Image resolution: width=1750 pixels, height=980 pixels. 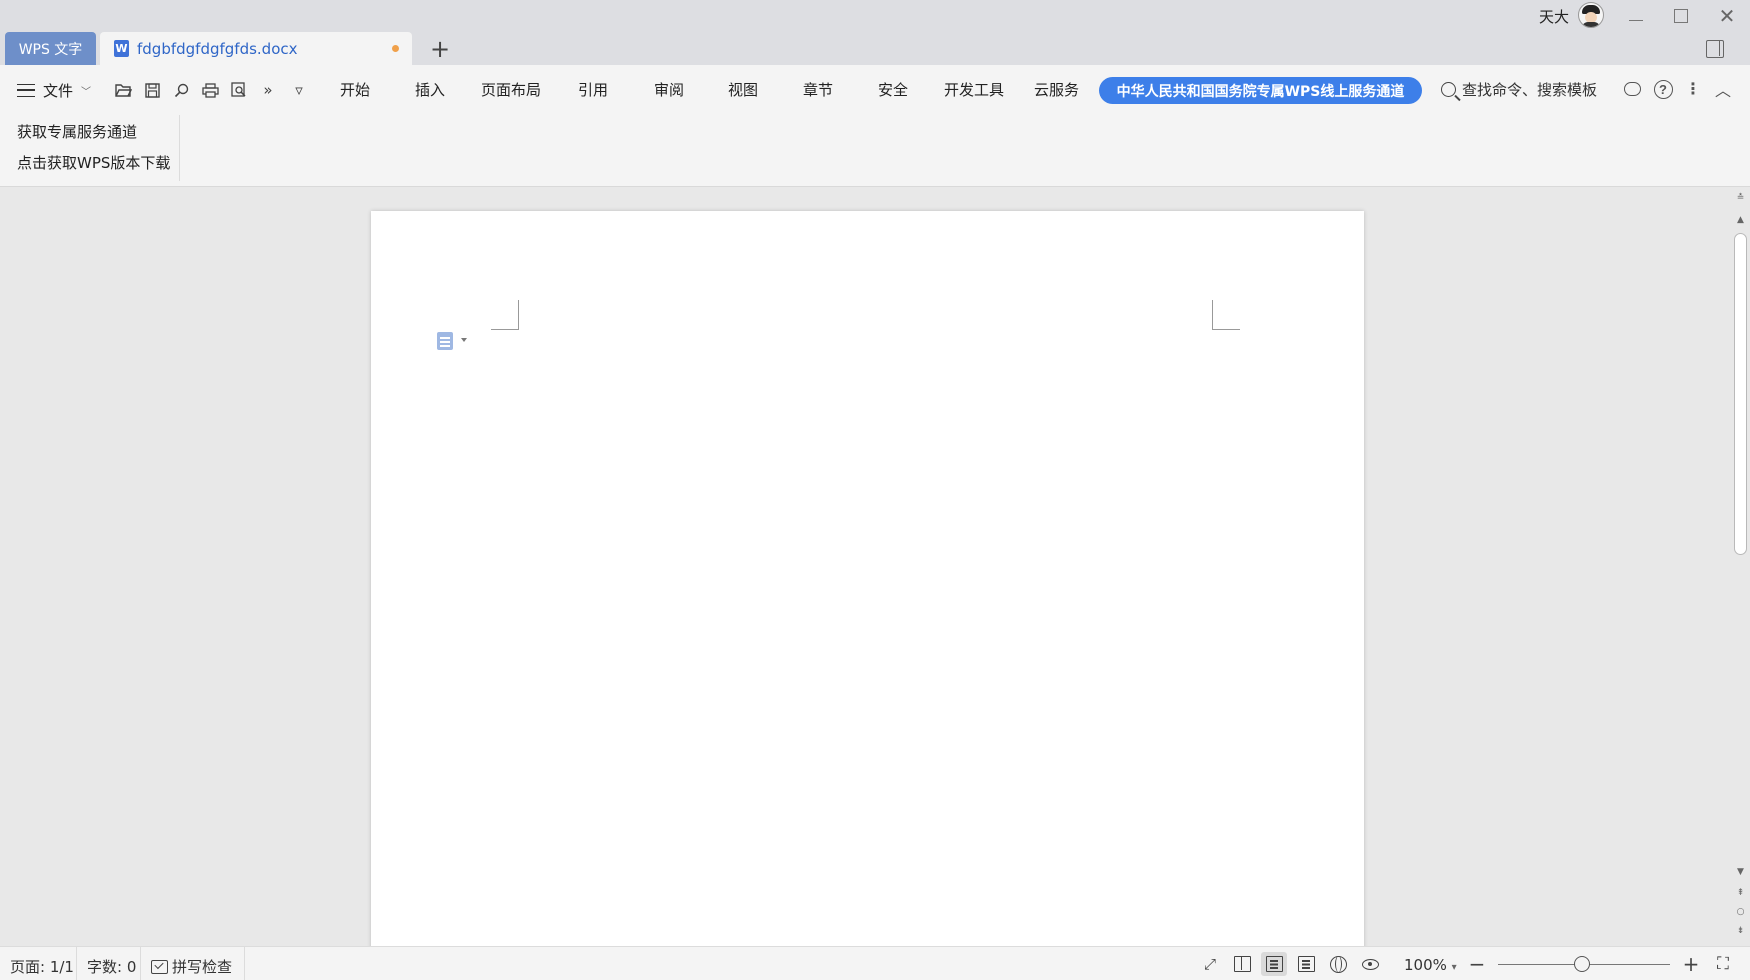 What do you see at coordinates (743, 89) in the screenshot?
I see `tab-view: 视图` at bounding box center [743, 89].